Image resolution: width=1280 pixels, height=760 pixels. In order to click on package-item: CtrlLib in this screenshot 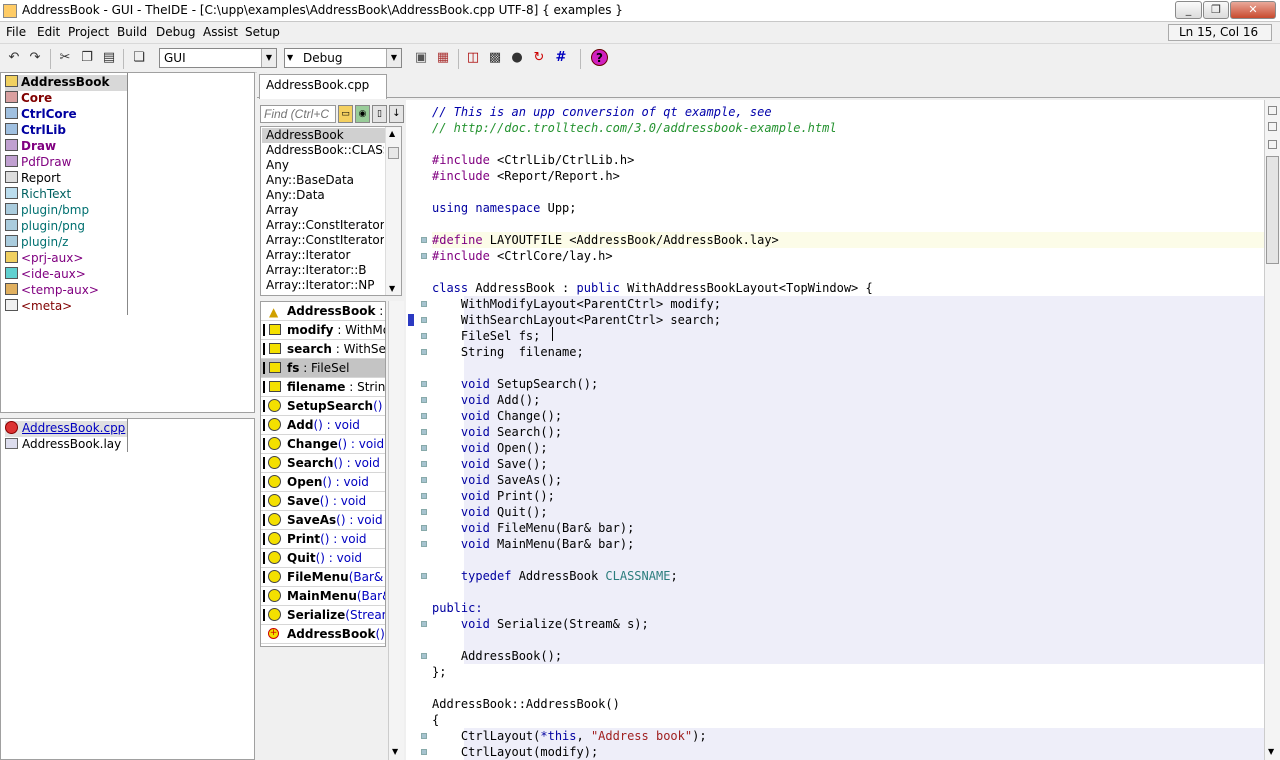, I will do `click(35, 131)`.